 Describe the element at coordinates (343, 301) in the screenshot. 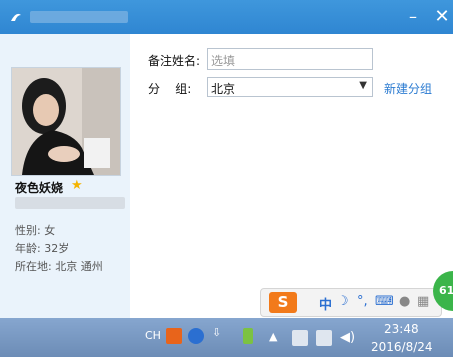

I see `moon-icon: ☽` at that location.